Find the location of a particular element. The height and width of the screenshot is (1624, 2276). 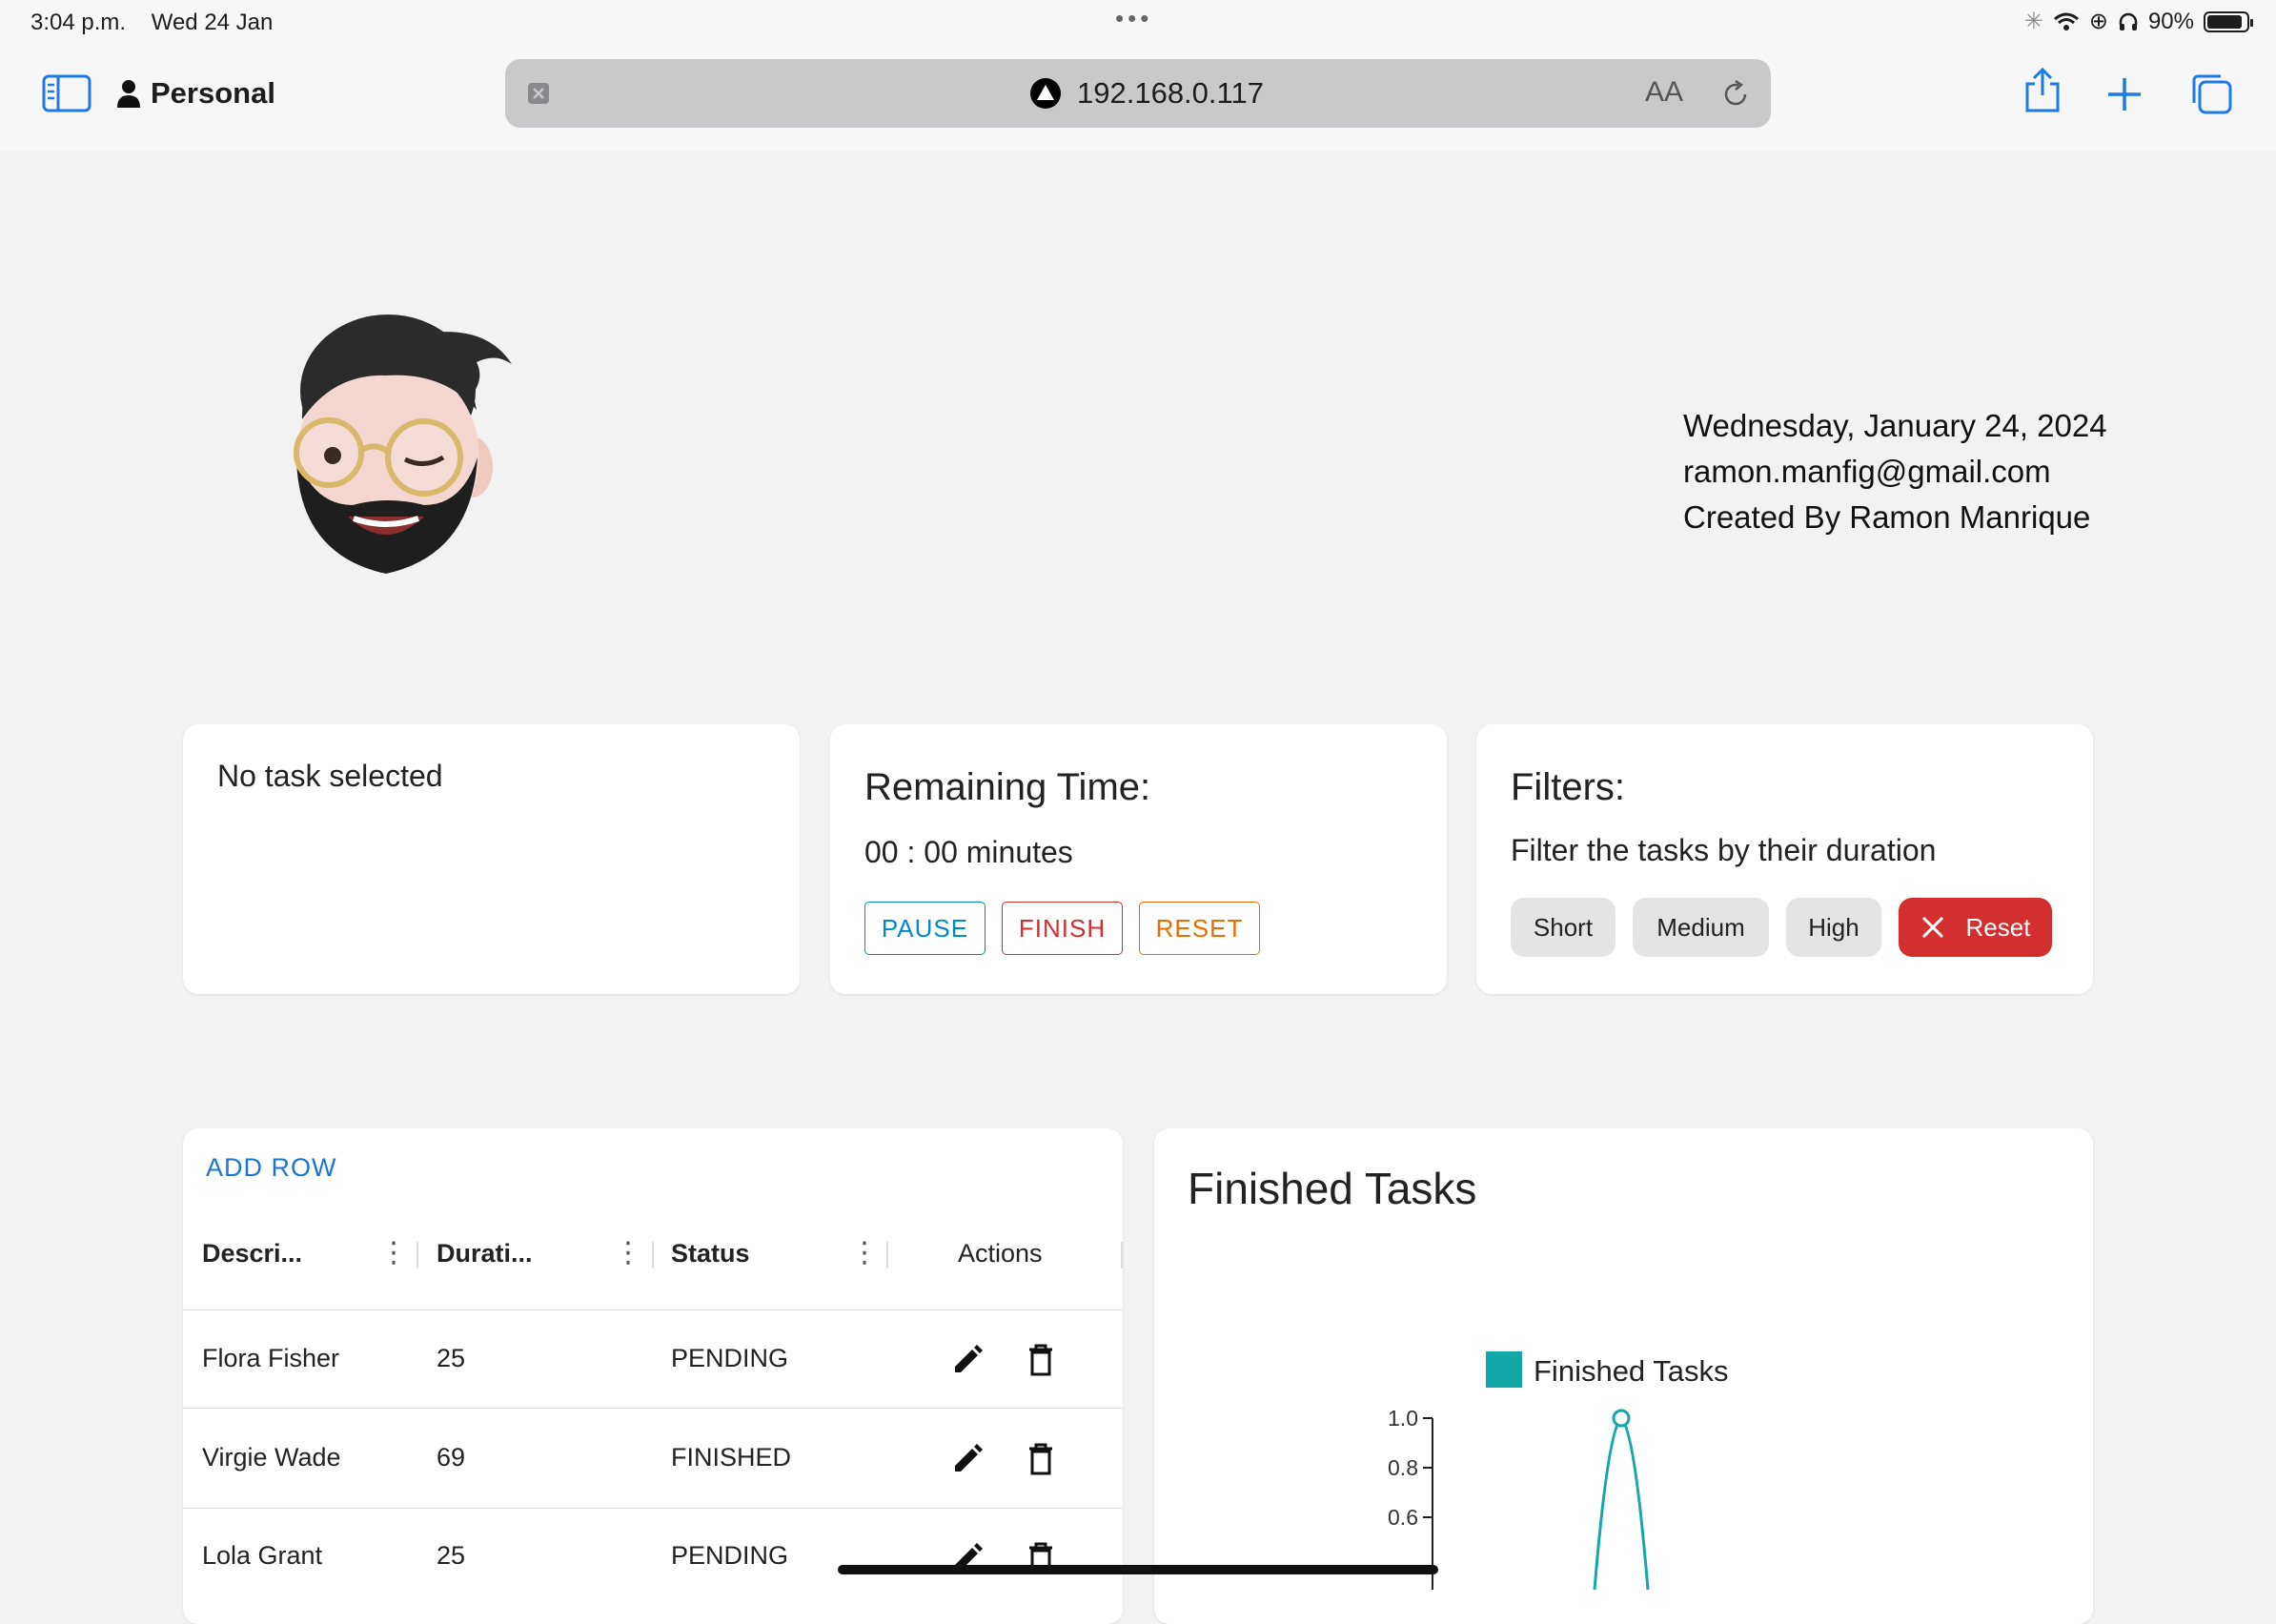

cell-status: FINISHED is located at coordinates (731, 1457).